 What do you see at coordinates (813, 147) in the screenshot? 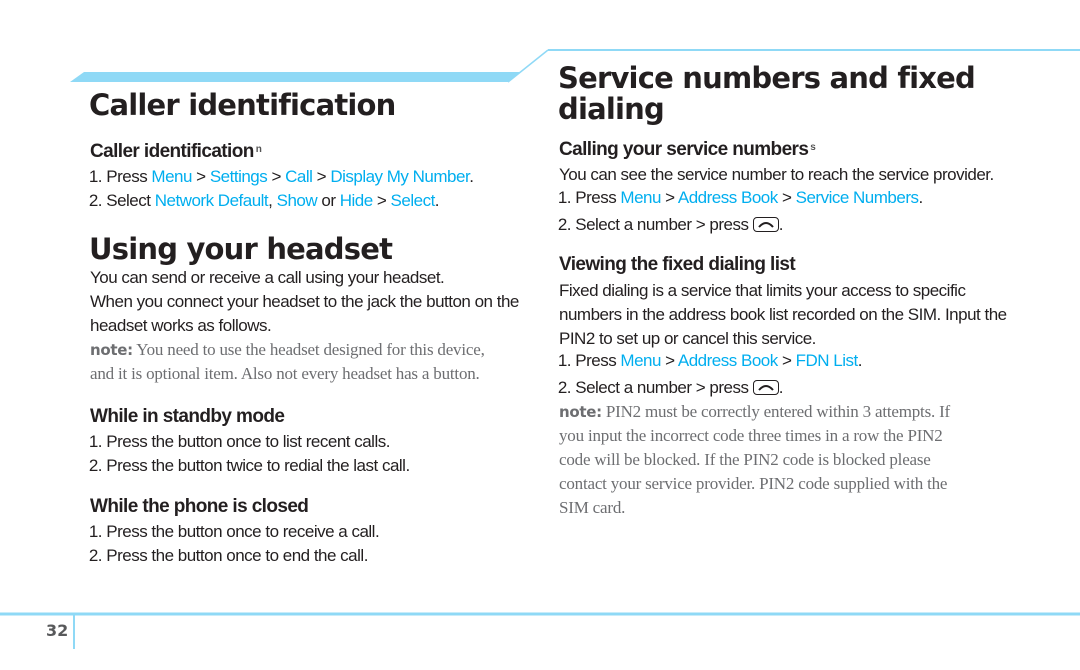
I see `sim-dependent-icon: s` at bounding box center [813, 147].